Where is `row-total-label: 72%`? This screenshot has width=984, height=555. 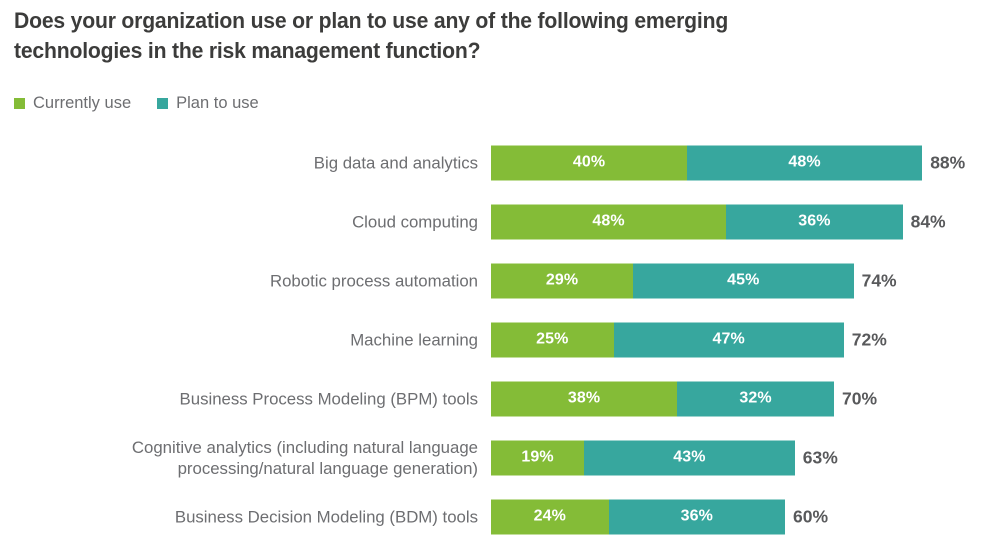 row-total-label: 72% is located at coordinates (869, 339).